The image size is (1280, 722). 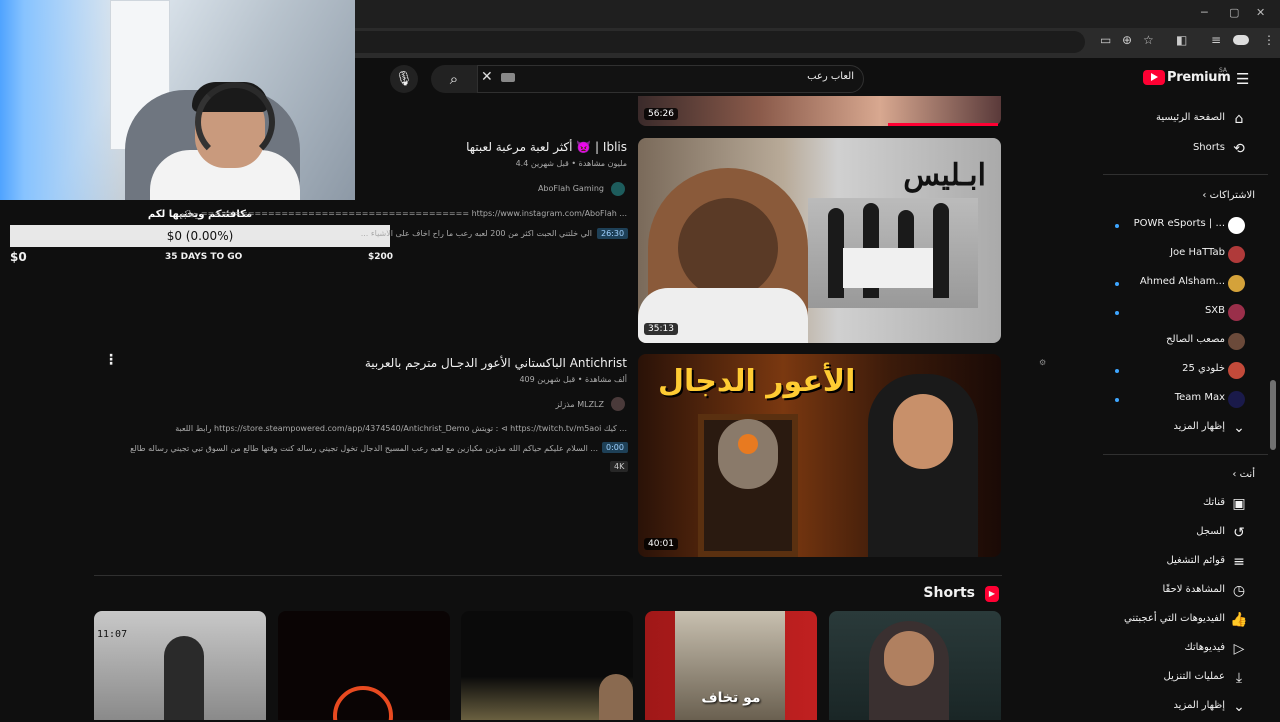 What do you see at coordinates (1175, 621) in the screenshot?
I see `sidebar-item-liked: الفيديوهات التي أعجبتني 👍` at bounding box center [1175, 621].